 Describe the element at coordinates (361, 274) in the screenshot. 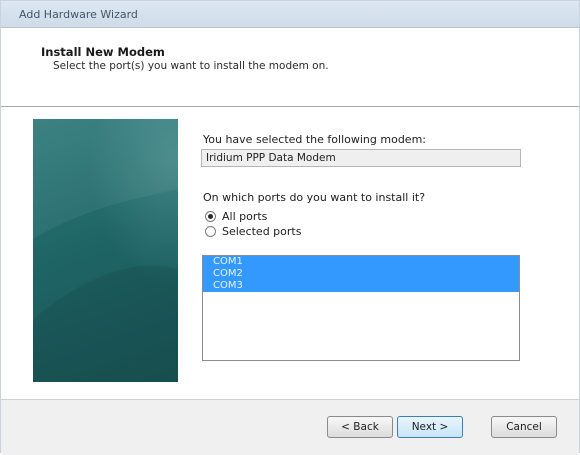

I see `port-list-item: COM2` at that location.